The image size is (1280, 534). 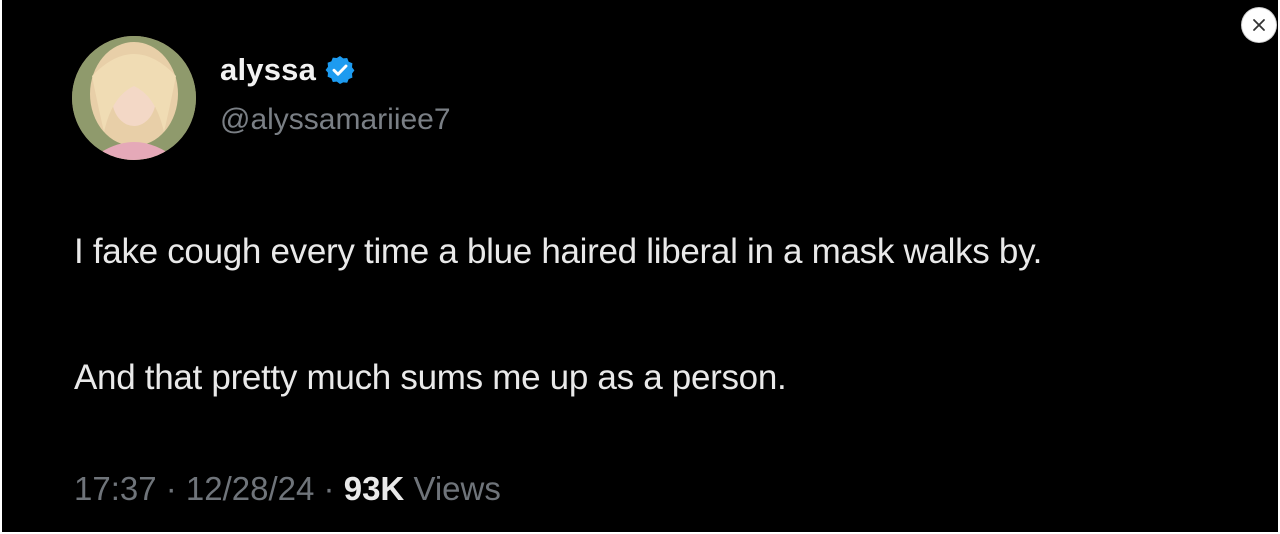 I want to click on tweet-meta: 17:37 · 12/28/24 · 93K Views, so click(x=287, y=489).